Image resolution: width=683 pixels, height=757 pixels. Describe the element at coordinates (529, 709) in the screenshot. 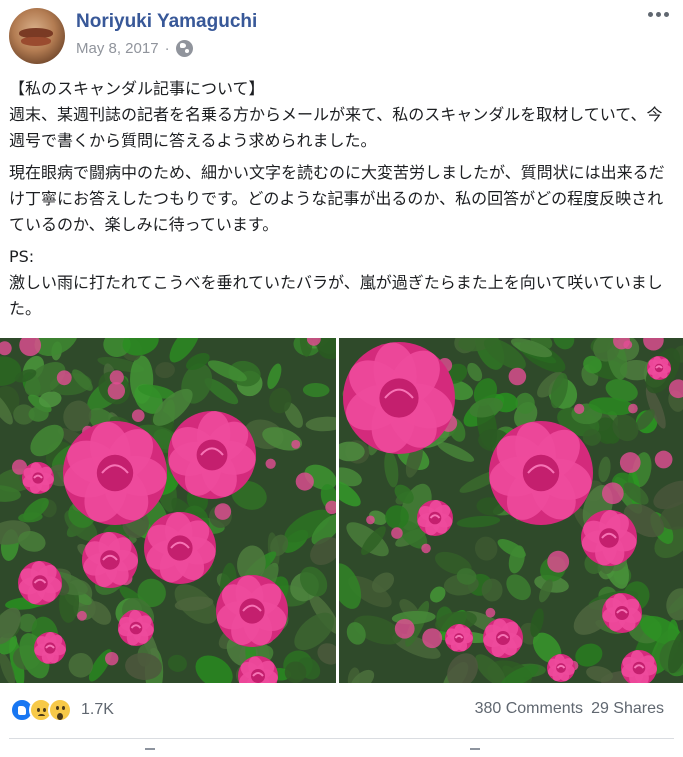

I see `comments-count: 380 Comments` at that location.